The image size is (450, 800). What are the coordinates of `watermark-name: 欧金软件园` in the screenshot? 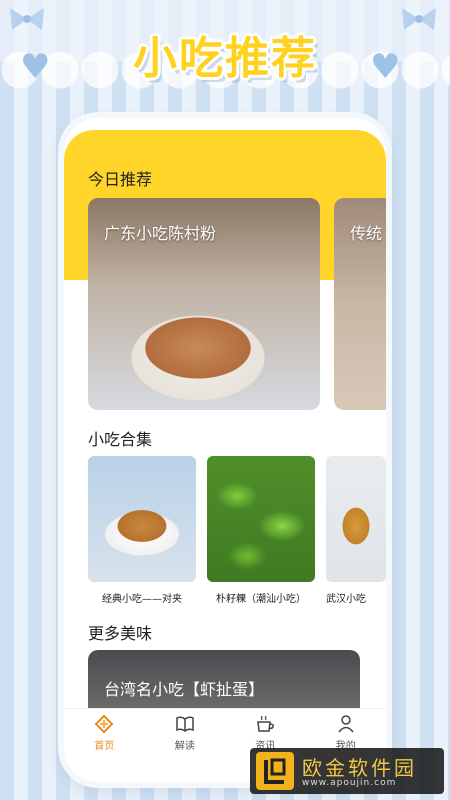 It's located at (359, 768).